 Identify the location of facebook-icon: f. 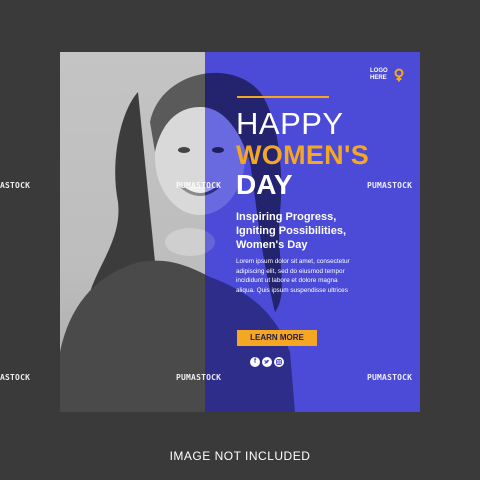
(255, 362).